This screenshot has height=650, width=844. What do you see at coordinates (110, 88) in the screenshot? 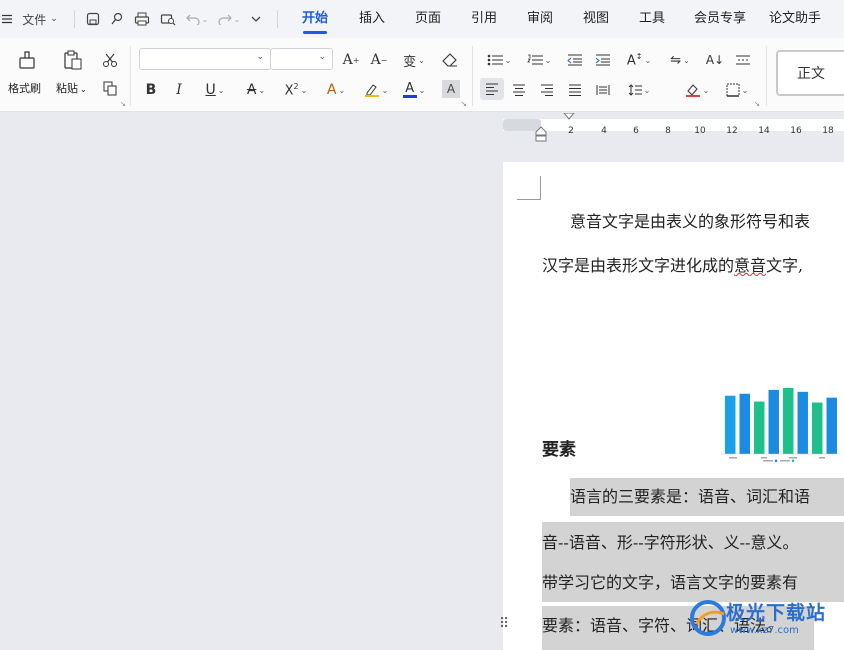
I see `copy-icon` at bounding box center [110, 88].